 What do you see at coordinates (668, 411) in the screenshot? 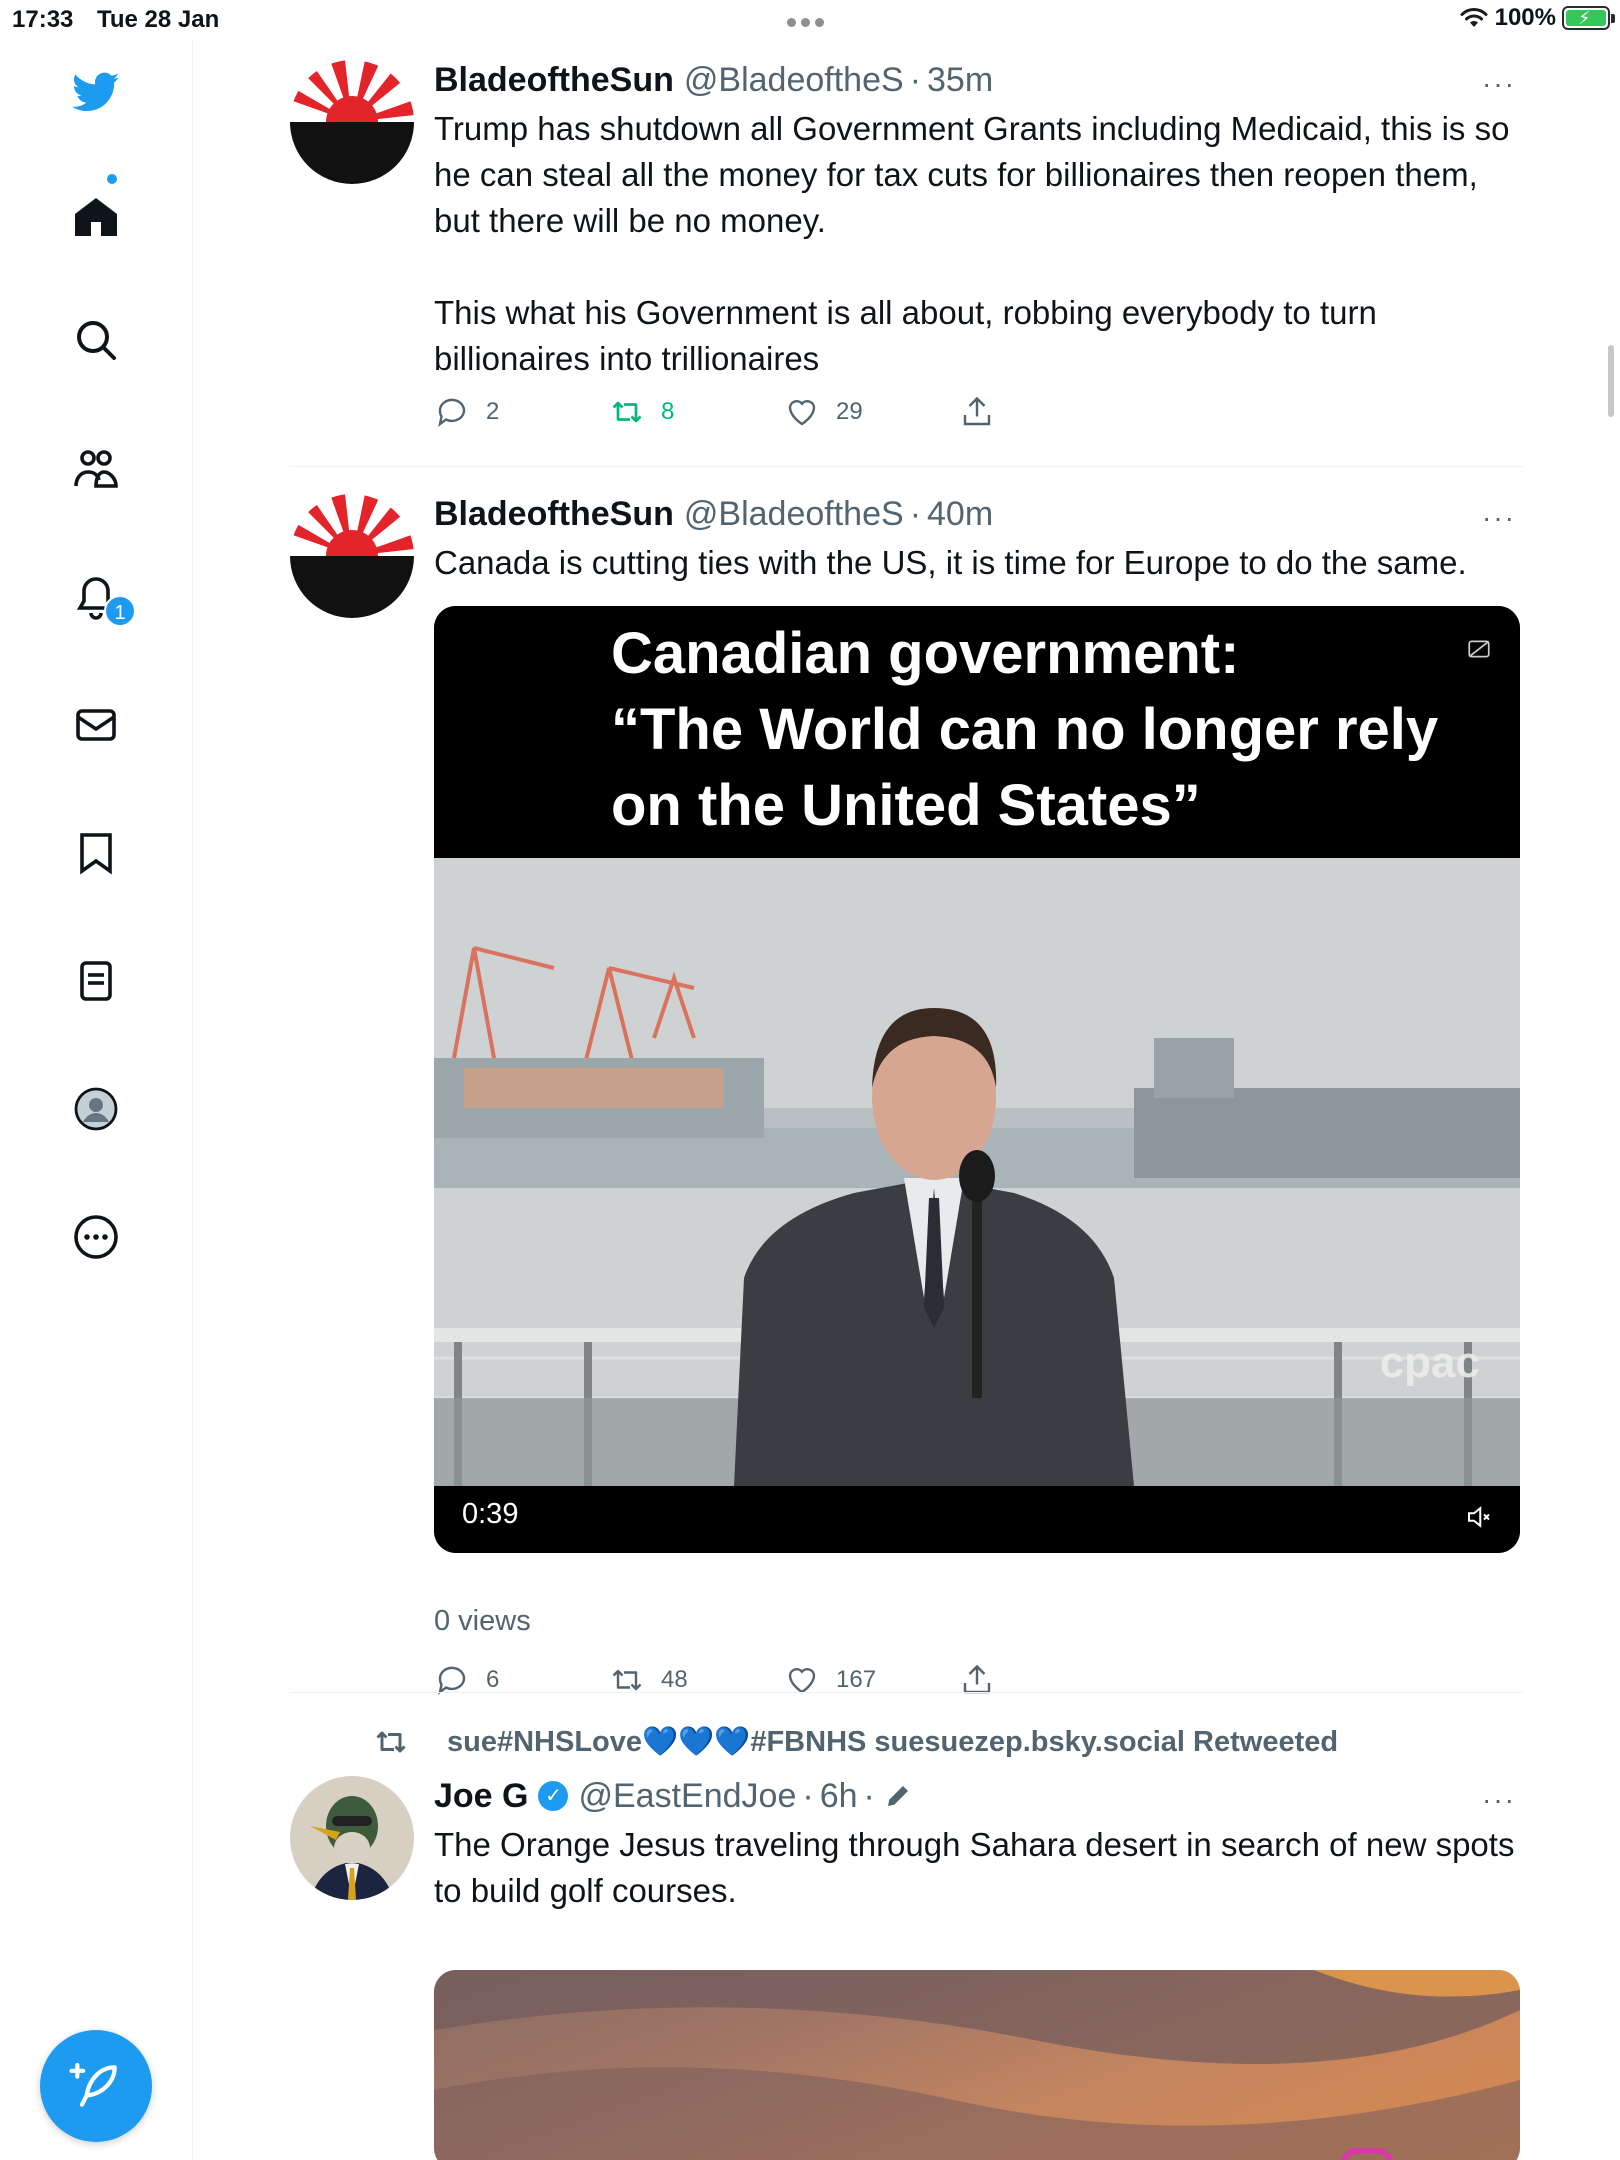
I see `retweet-count: 8` at bounding box center [668, 411].